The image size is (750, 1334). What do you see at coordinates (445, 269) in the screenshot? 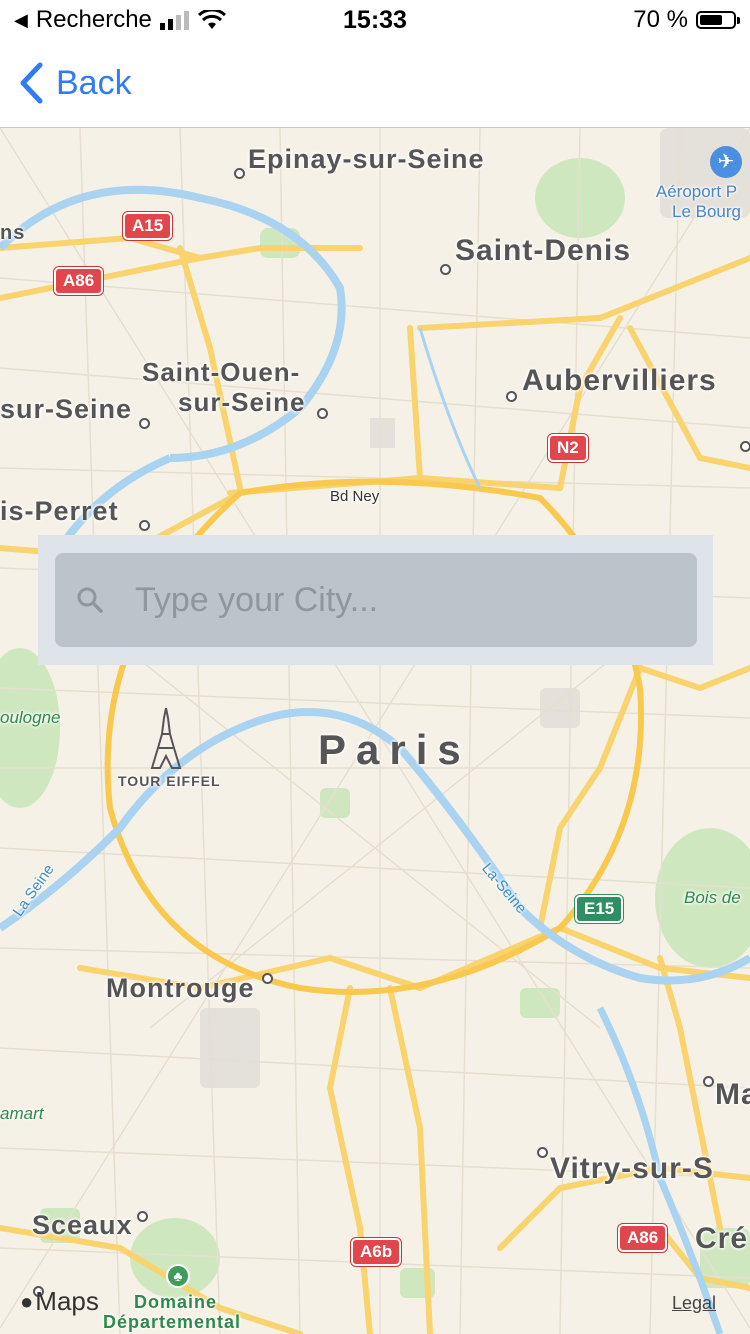
I see `city-marker-saint-denis` at bounding box center [445, 269].